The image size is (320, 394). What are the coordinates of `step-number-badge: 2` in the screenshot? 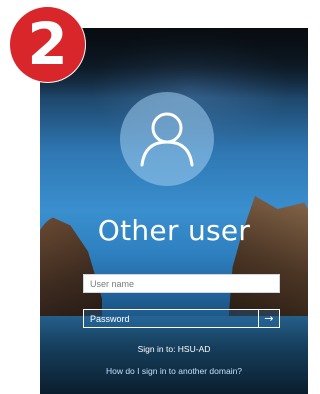 It's located at (47, 44).